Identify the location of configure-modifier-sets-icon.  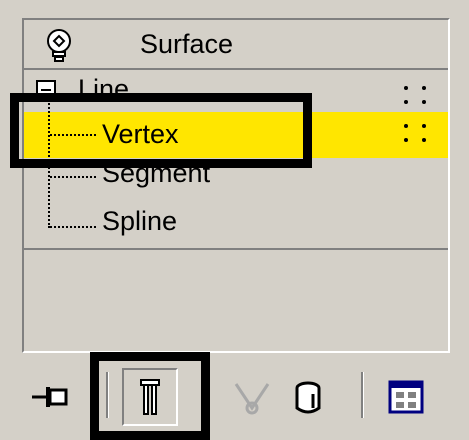
(407, 398).